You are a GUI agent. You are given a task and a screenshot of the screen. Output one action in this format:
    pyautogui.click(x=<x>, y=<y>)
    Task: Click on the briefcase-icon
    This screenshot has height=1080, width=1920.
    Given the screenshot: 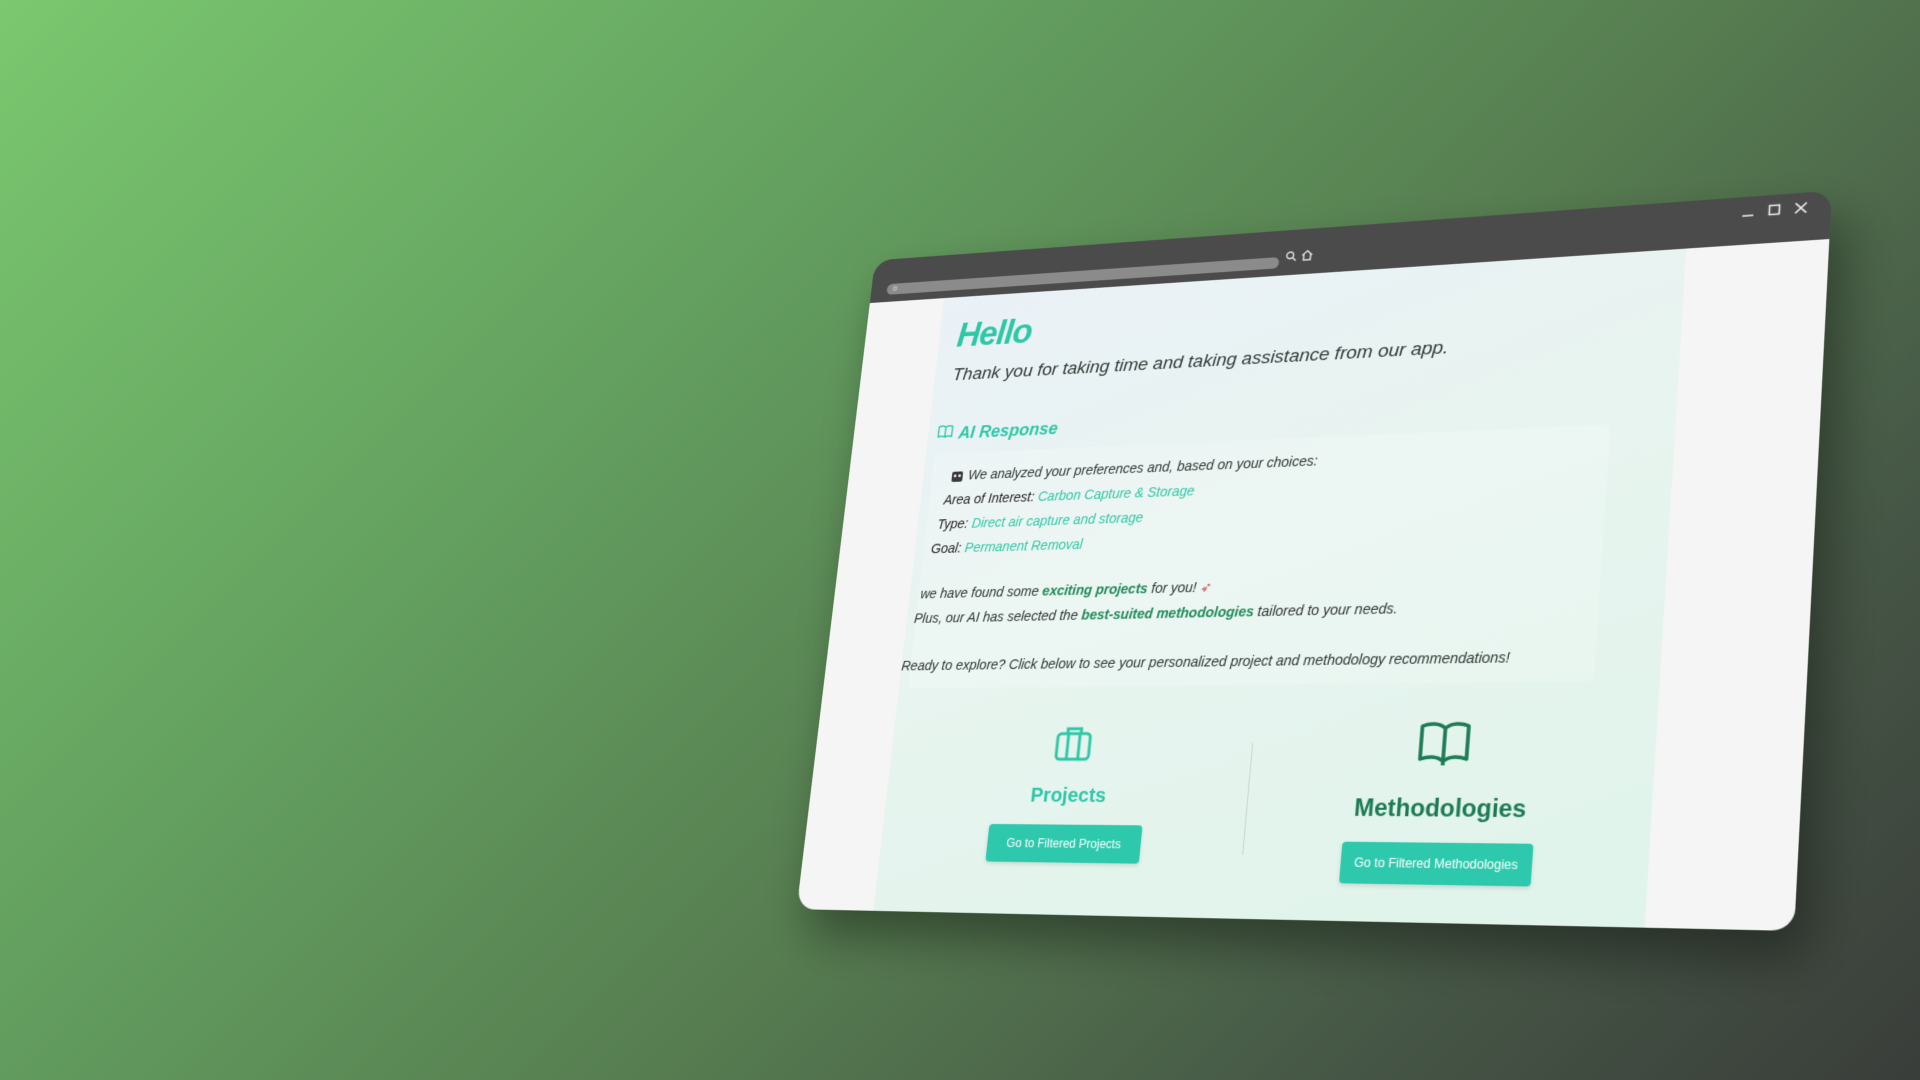 What is the action you would take?
    pyautogui.click(x=1073, y=746)
    